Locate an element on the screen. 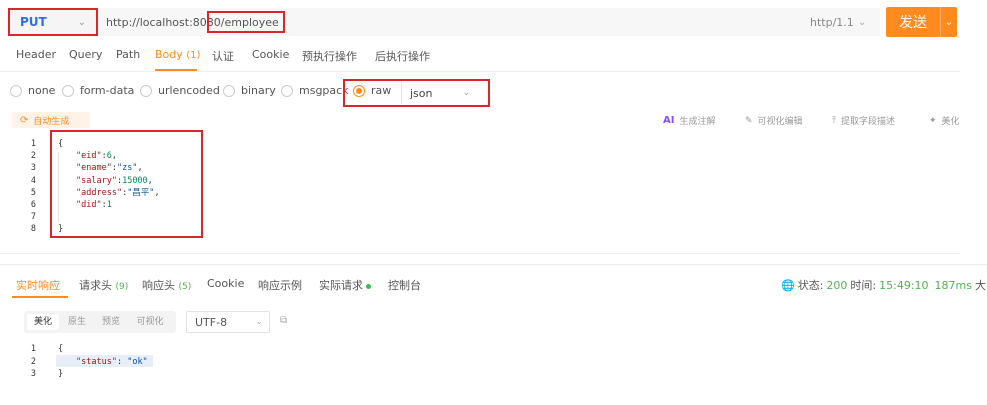 The image size is (987, 405). tab-response-headers: 响应头 (5) is located at coordinates (166, 285).